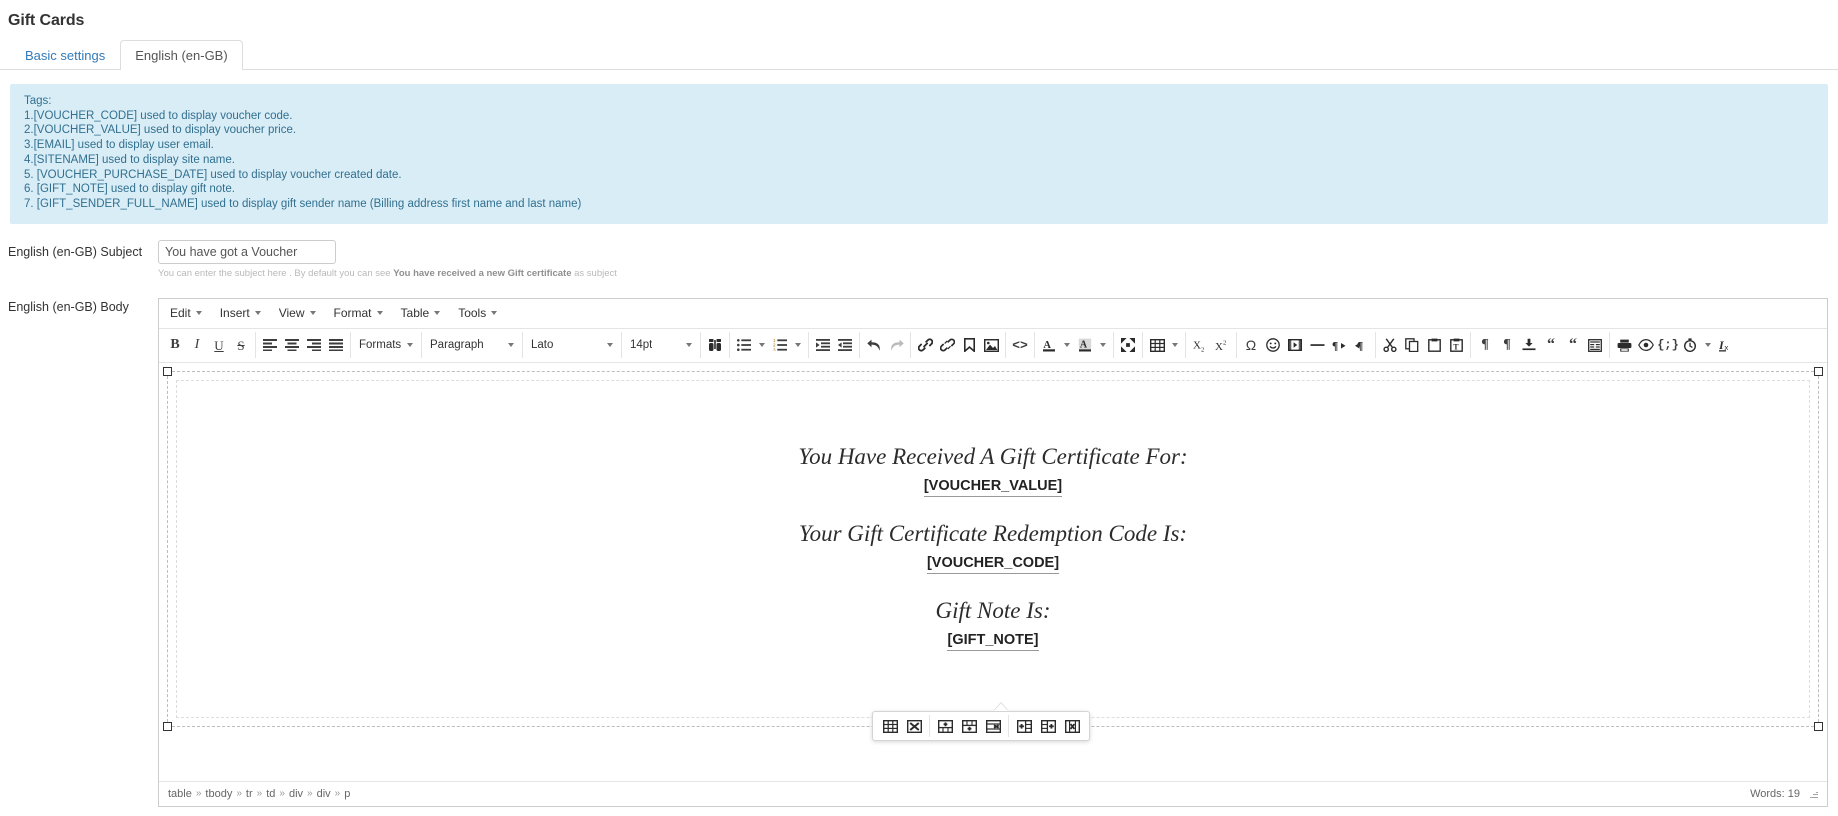 Image resolution: width=1838 pixels, height=816 pixels. I want to click on path-item-div-1: div, so click(296, 794).